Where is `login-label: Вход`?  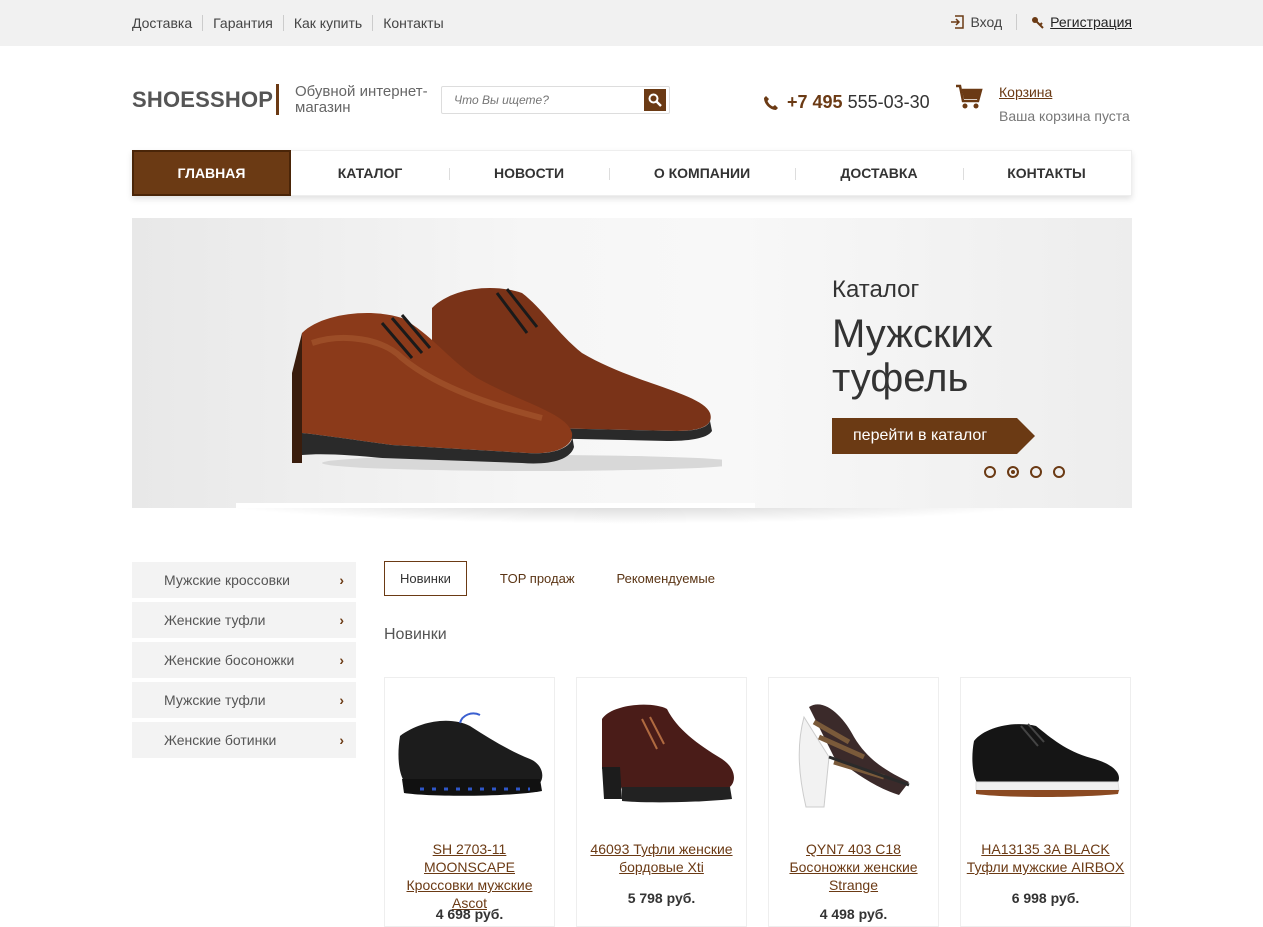
login-label: Вход is located at coordinates (986, 22).